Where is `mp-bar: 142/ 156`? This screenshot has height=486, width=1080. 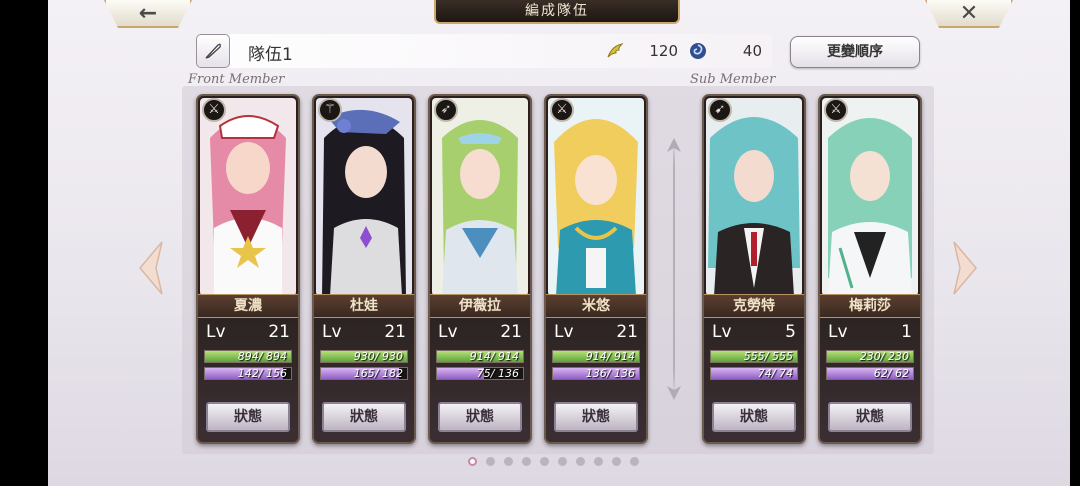 mp-bar: 142/ 156 is located at coordinates (248, 373).